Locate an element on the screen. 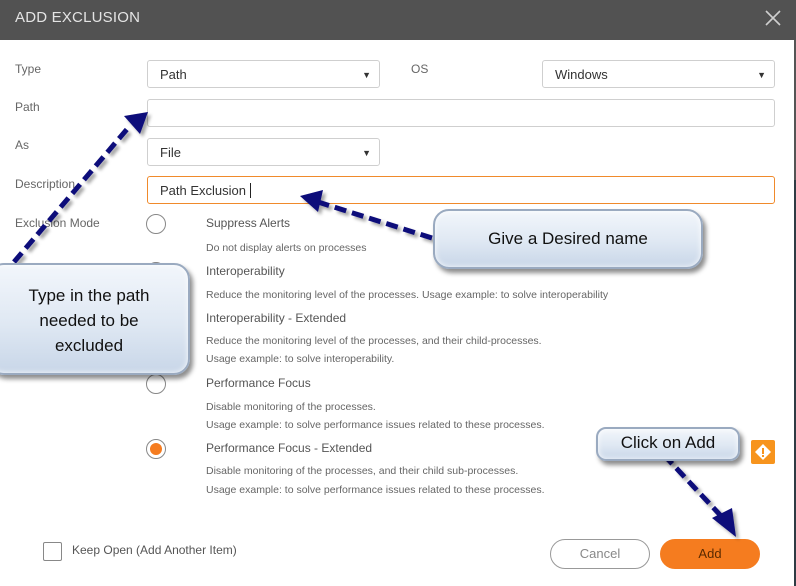 The height and width of the screenshot is (586, 796). add-button: Add is located at coordinates (710, 554).